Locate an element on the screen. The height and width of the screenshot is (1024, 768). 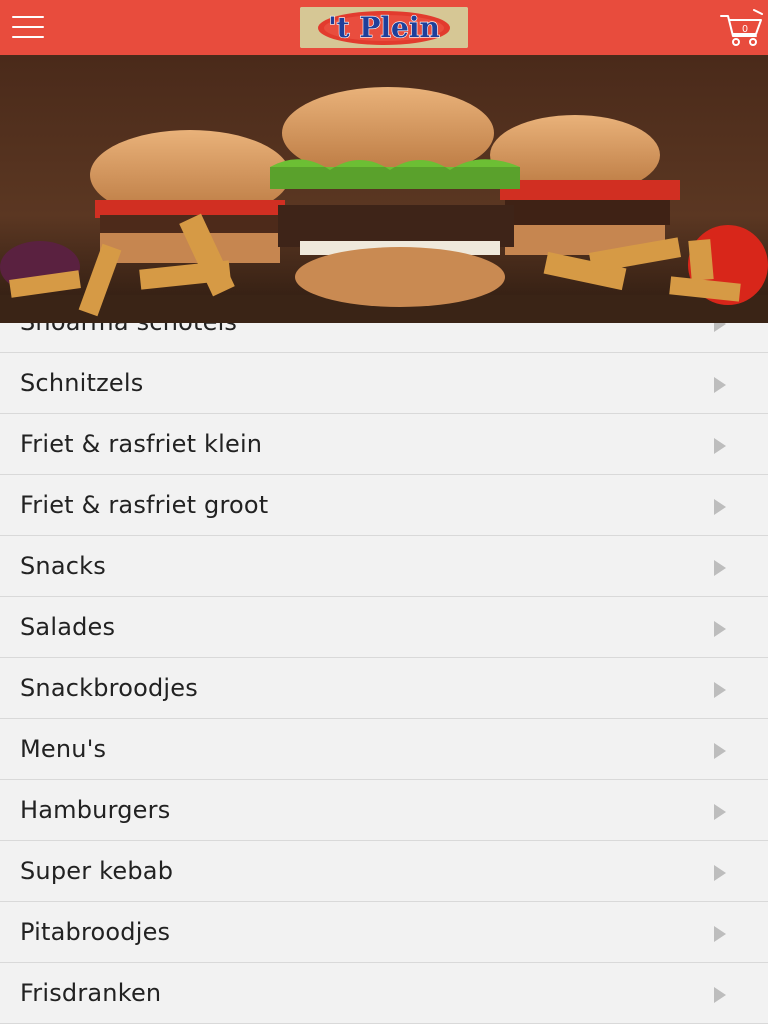
list-item-friet-groot: Friet & rasfriet groot is located at coordinates (384, 505).